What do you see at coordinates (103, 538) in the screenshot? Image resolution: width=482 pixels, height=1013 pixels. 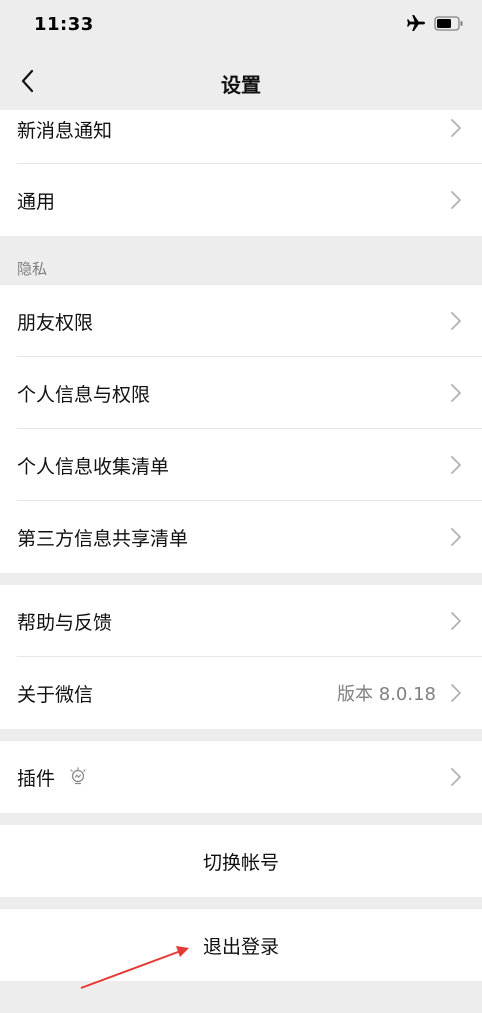 I see `row-third-party-sharing-label: 第三方信息共享清单` at bounding box center [103, 538].